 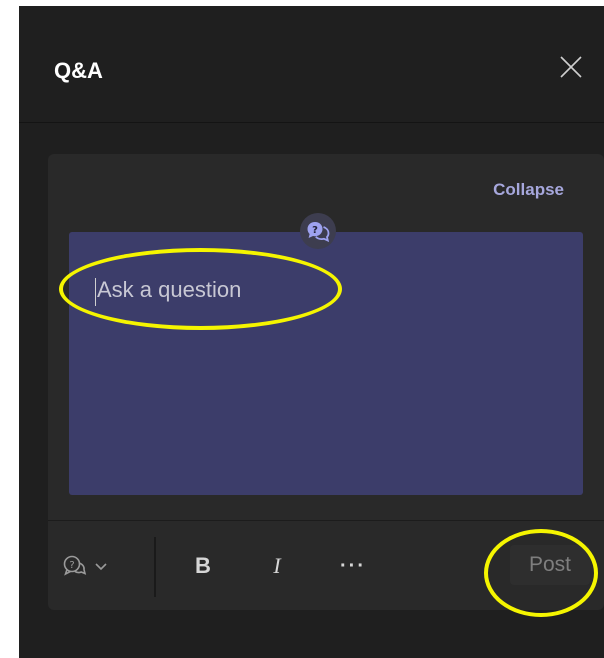 I want to click on collapse-link: Collapse, so click(x=528, y=190).